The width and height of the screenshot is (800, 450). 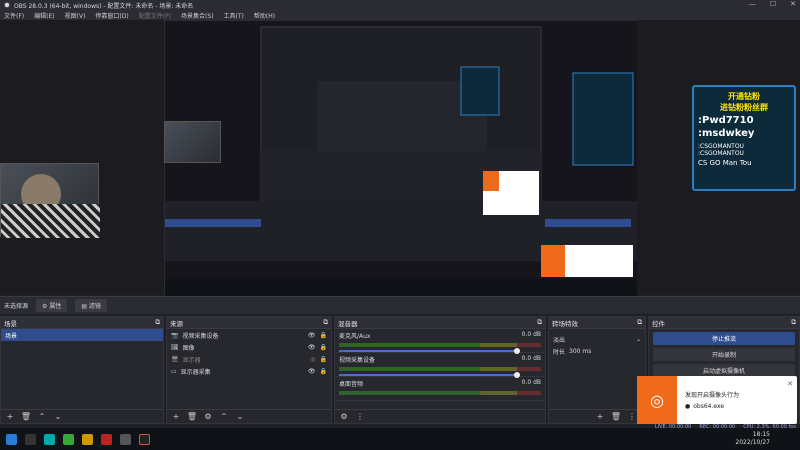 What do you see at coordinates (658, 323) in the screenshot?
I see `controls-title: 控件` at bounding box center [658, 323].